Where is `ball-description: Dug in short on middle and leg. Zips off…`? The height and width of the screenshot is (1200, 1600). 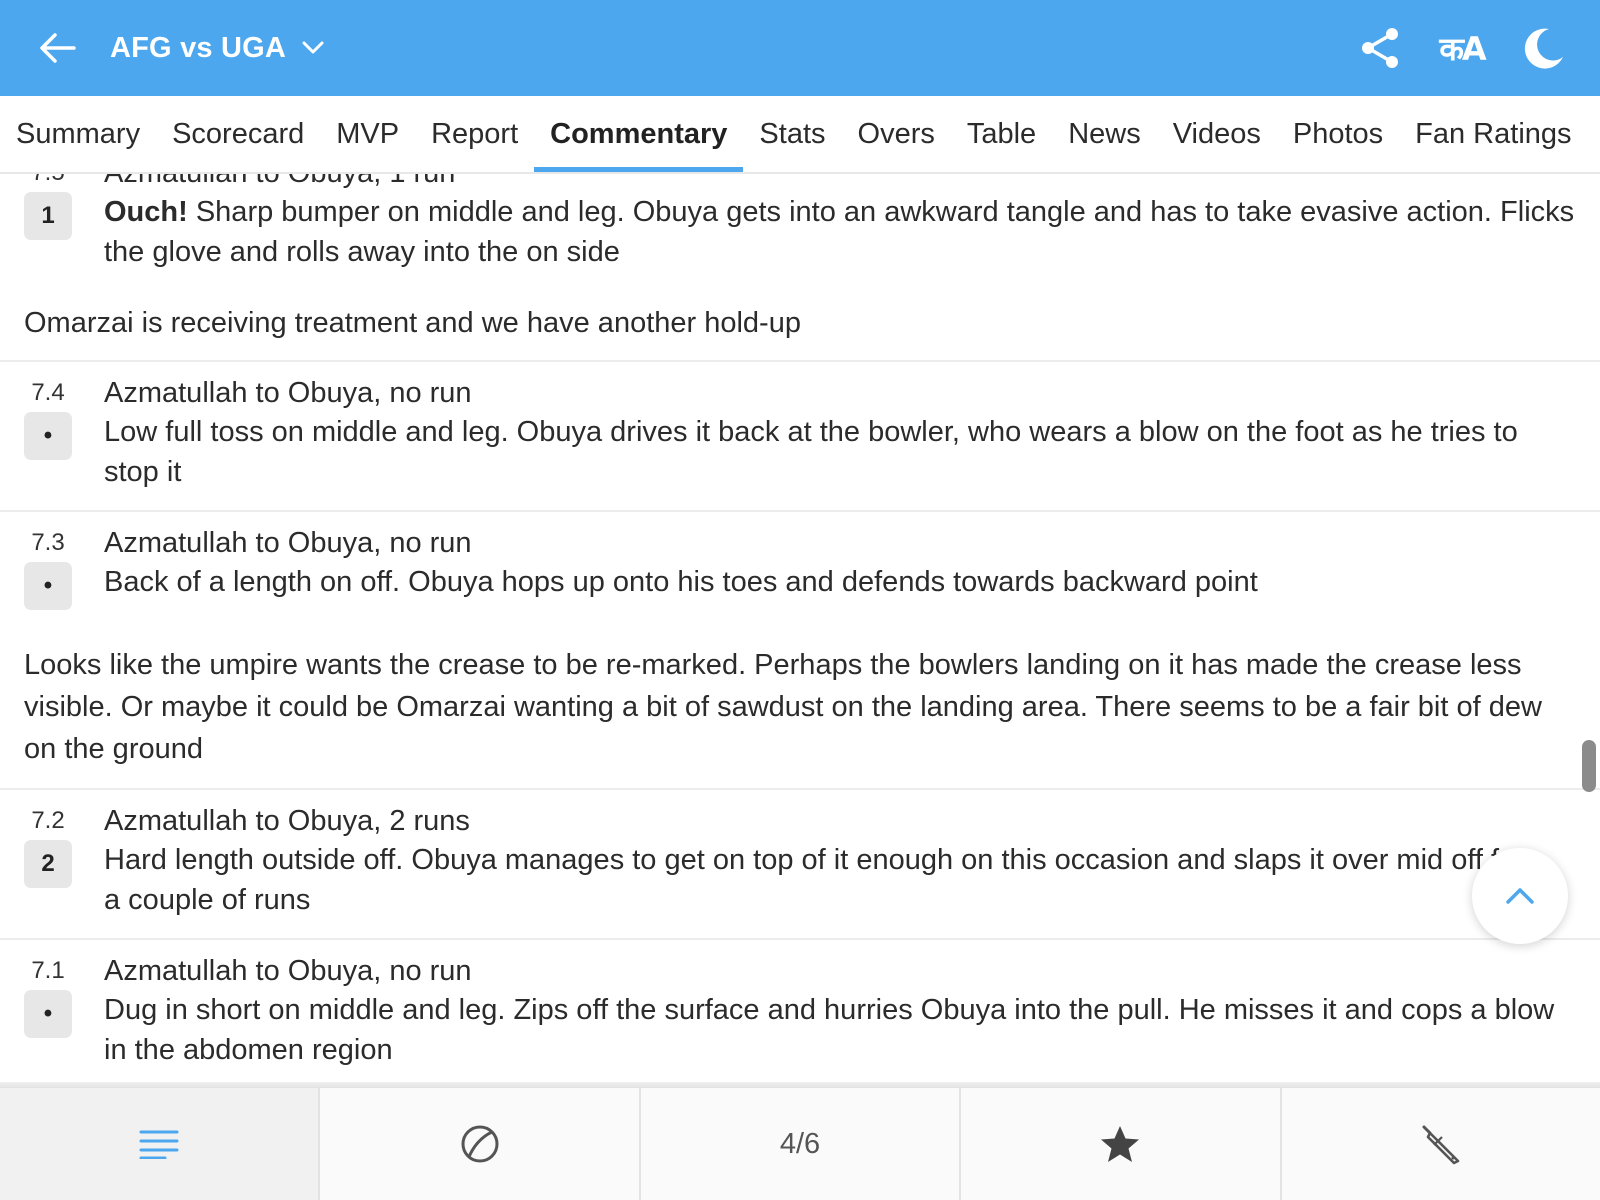
ball-description: Dug in short on middle and leg. Zips off… is located at coordinates (829, 1030).